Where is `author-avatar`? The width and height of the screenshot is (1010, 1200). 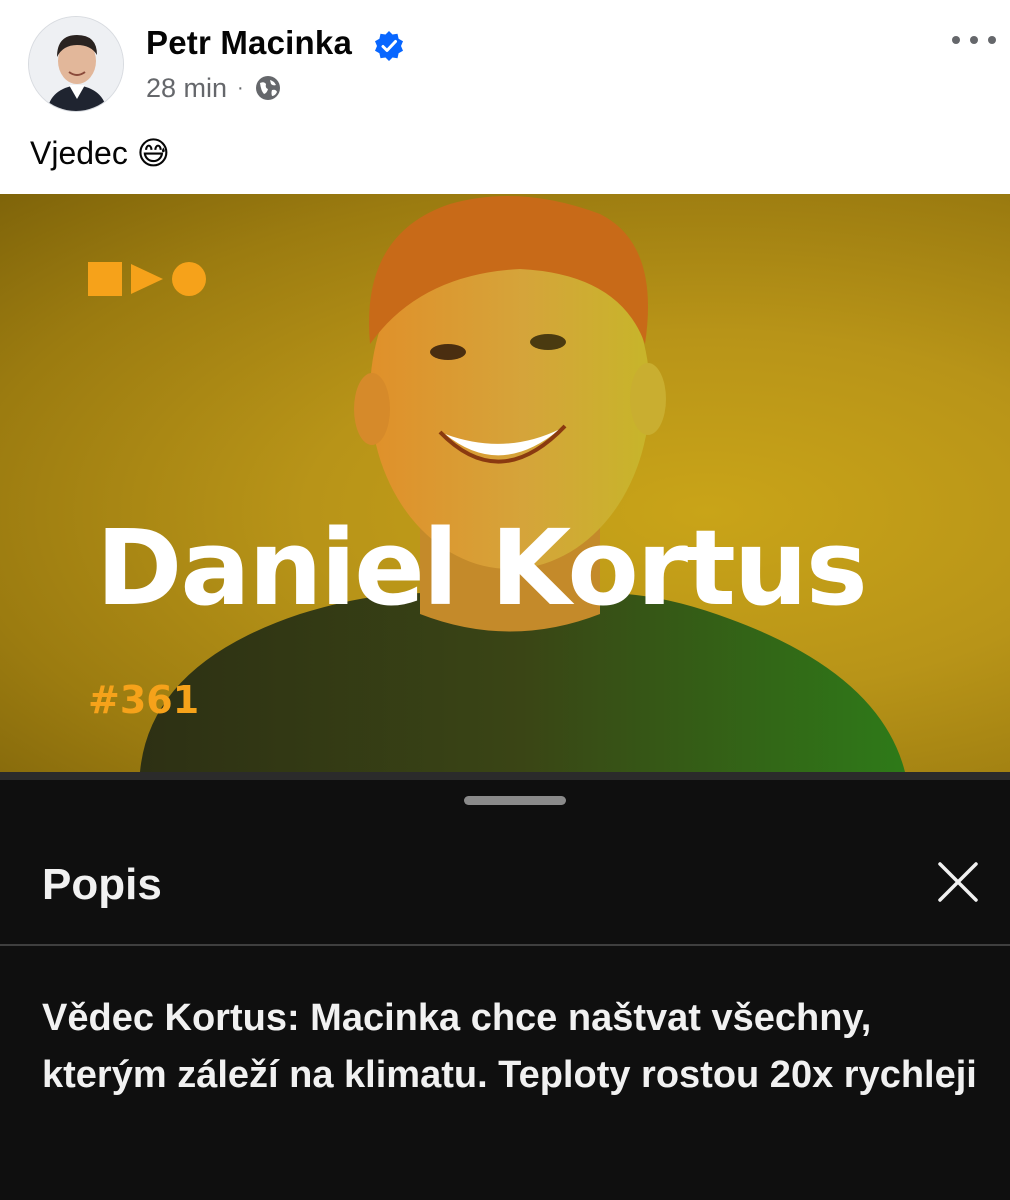
author-avatar is located at coordinates (76, 64).